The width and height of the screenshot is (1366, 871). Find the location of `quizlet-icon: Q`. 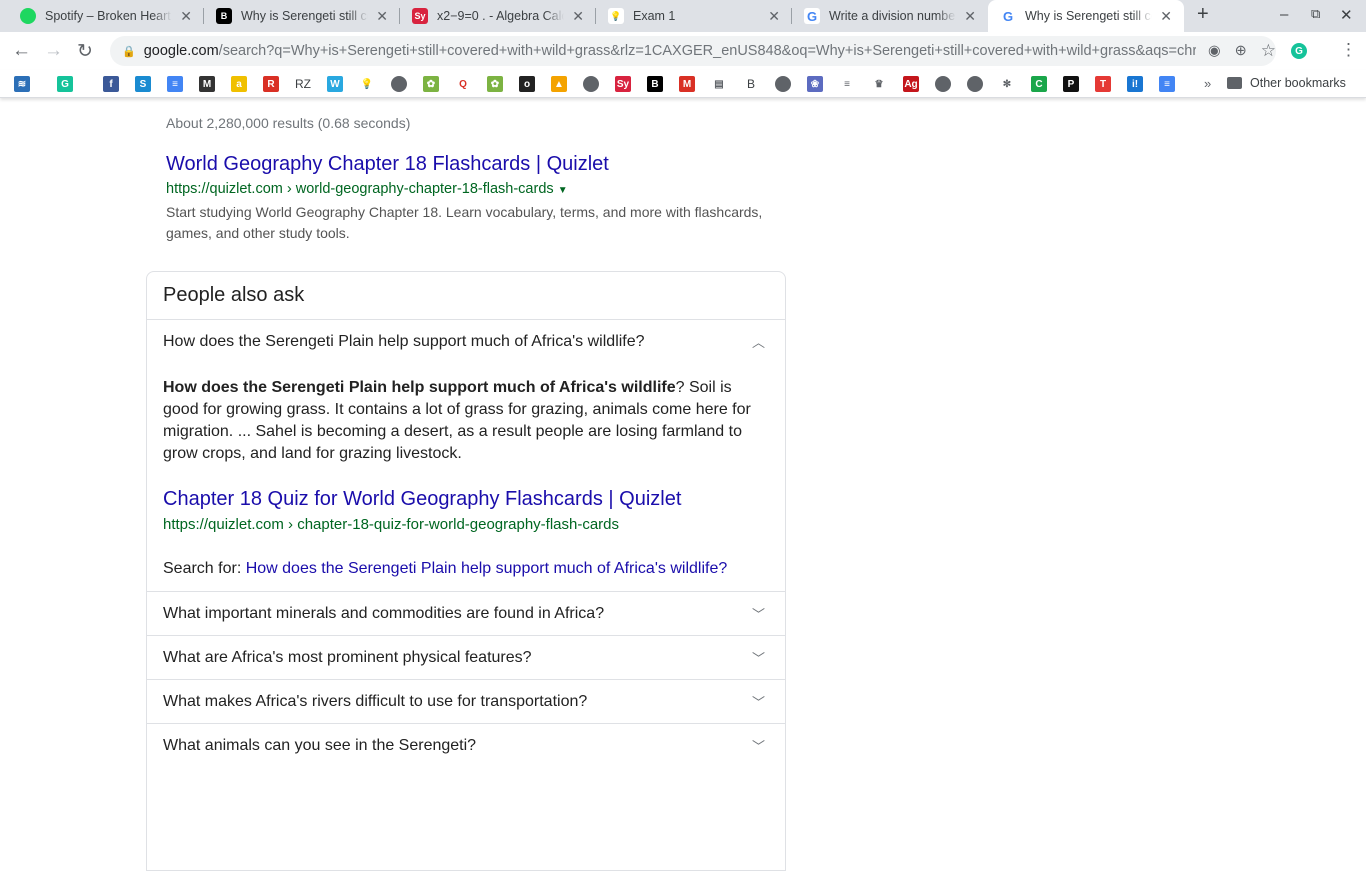

quizlet-icon: Q is located at coordinates (463, 84).